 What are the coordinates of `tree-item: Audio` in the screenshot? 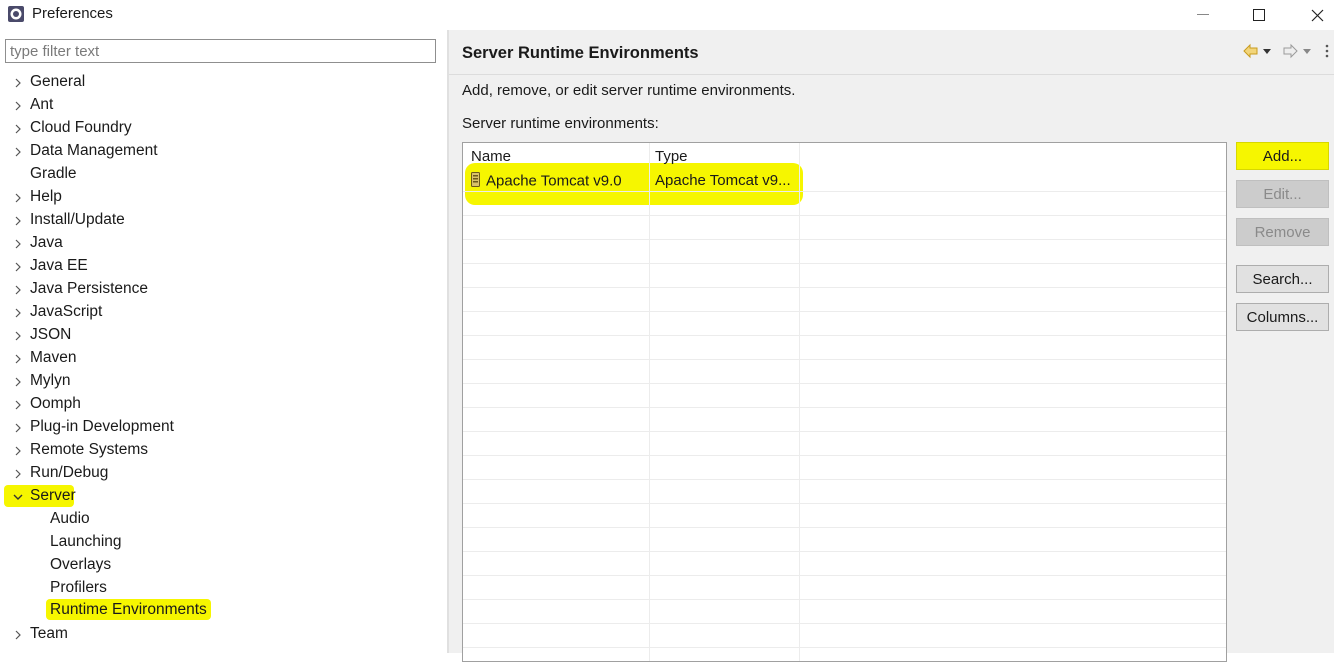 It's located at (223, 518).